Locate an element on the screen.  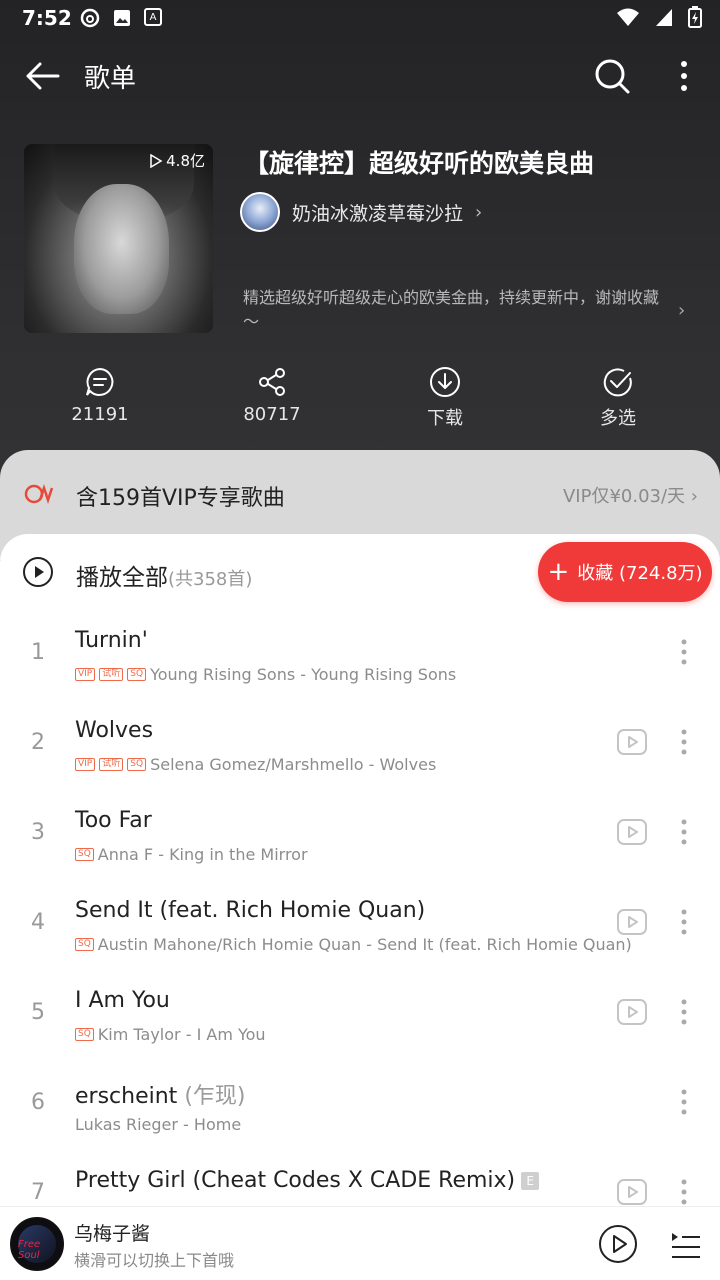
song-meta: VIP 试听 SQ Selena Gomez/Marshmello - Wolves is located at coordinates (255, 764).